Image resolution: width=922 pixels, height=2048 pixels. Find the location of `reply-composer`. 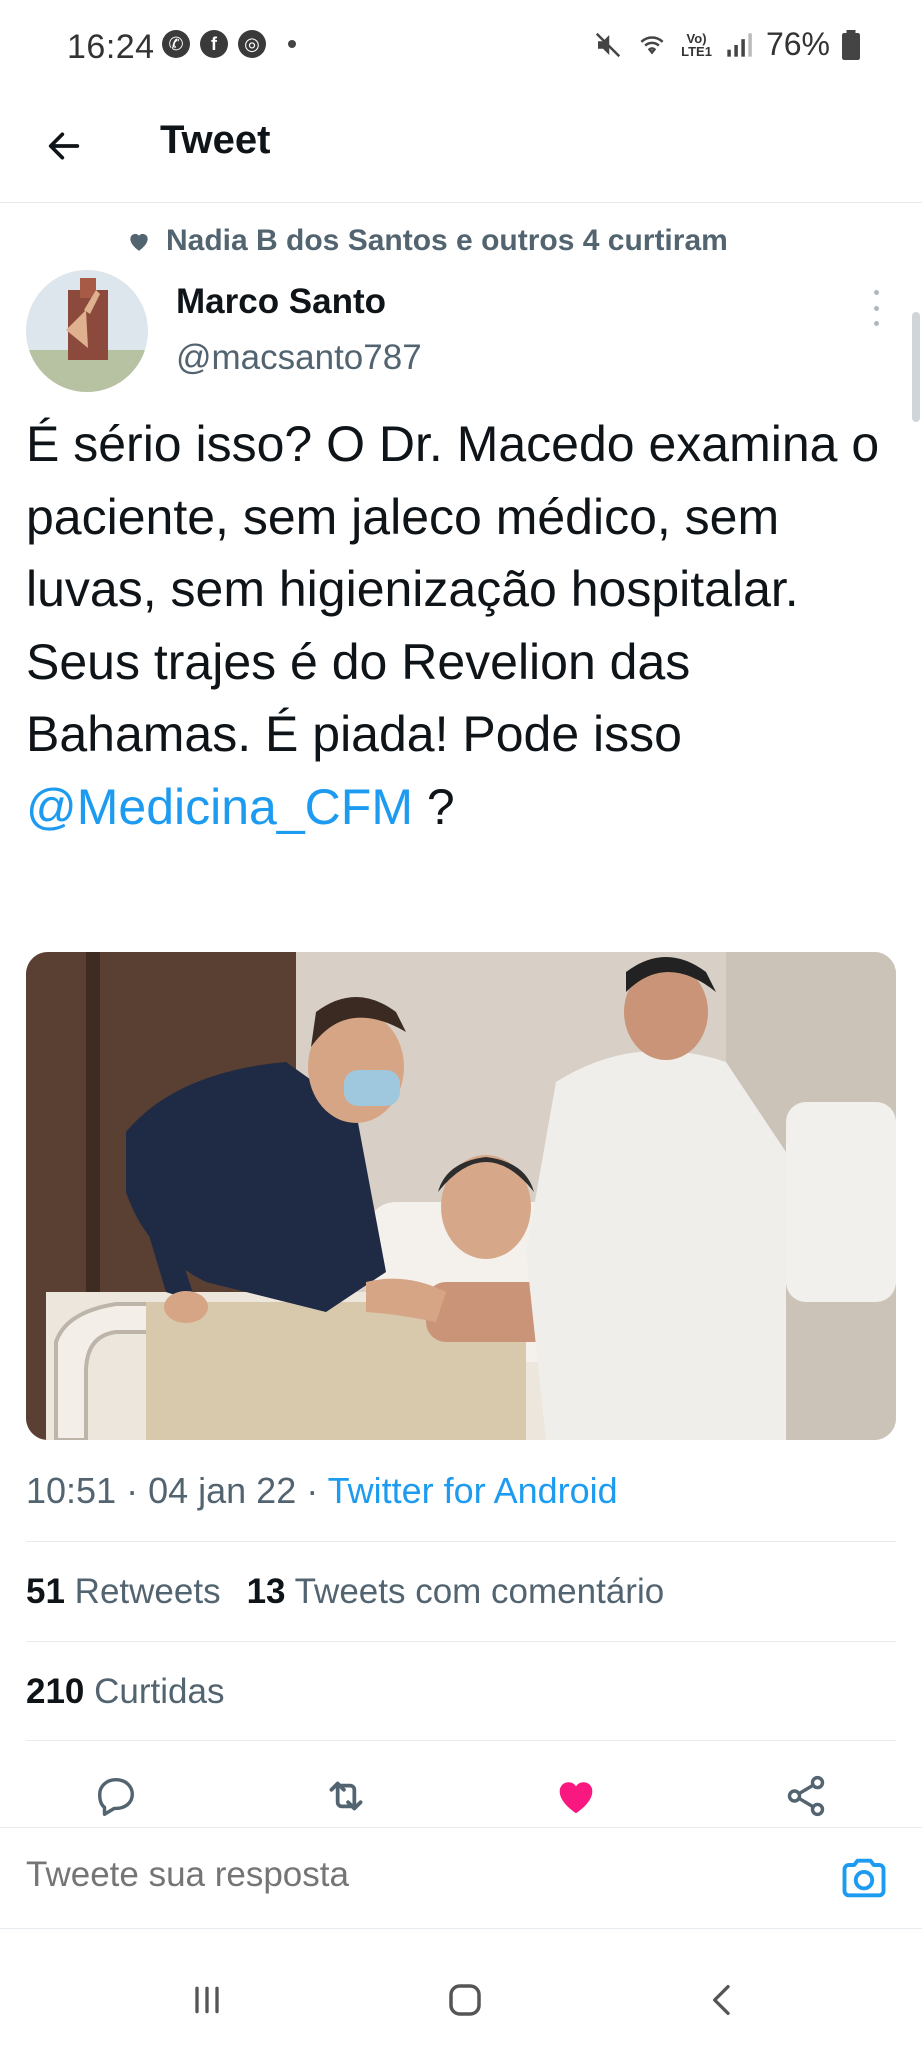

reply-composer is located at coordinates (461, 1878).